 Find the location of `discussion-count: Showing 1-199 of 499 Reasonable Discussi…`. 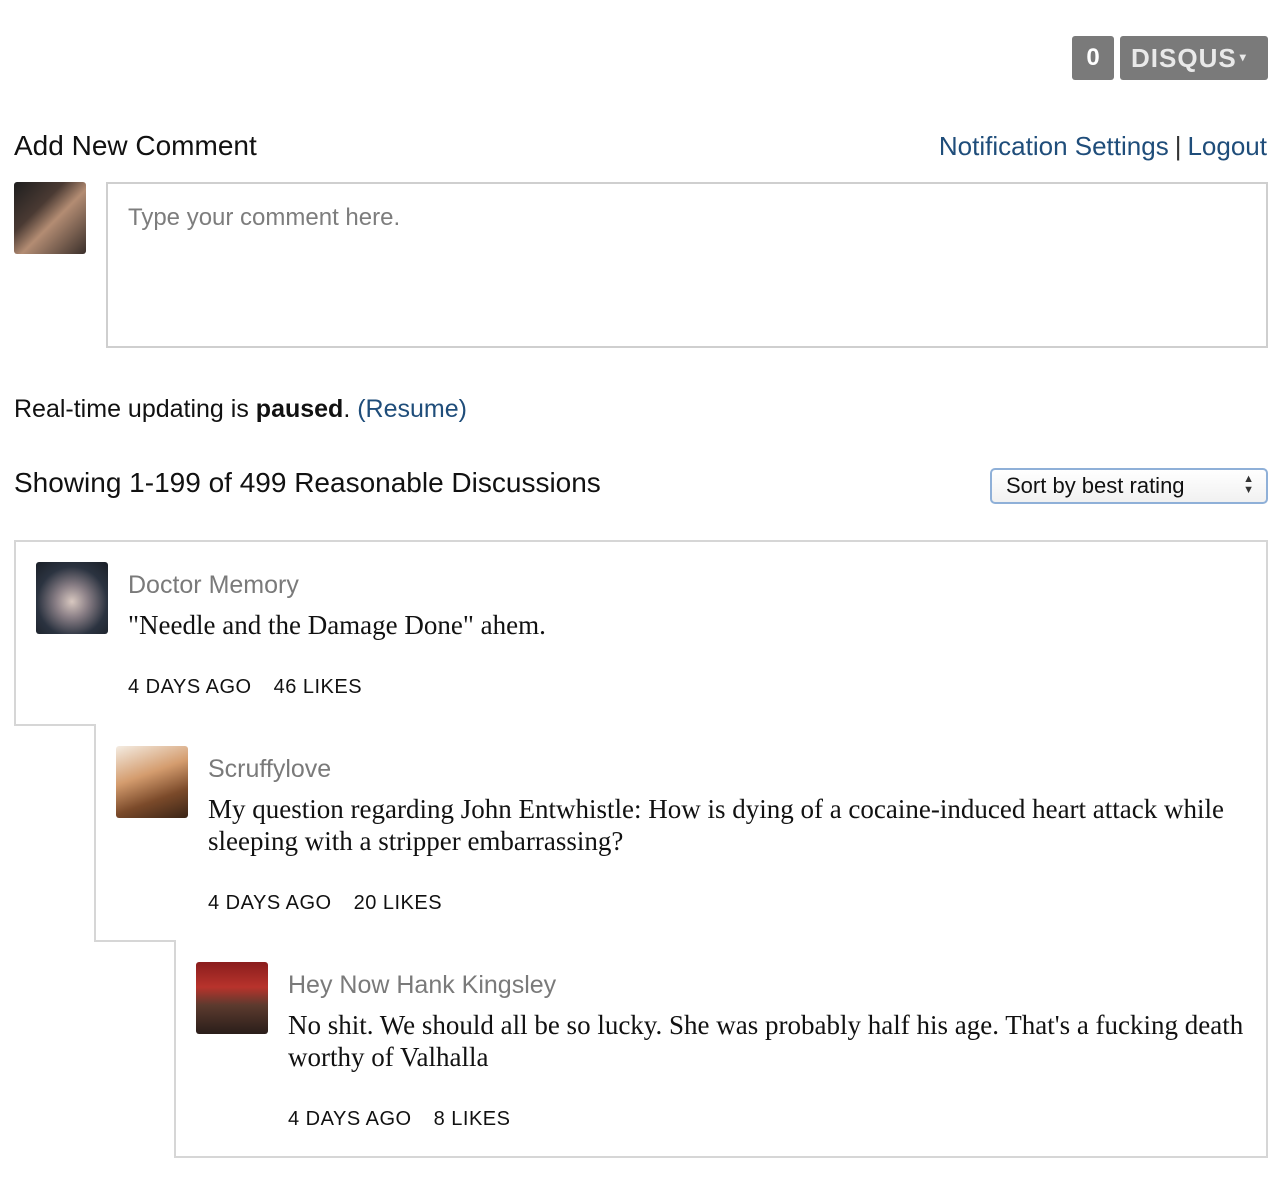

discussion-count: Showing 1-199 of 499 Reasonable Discussi… is located at coordinates (307, 482).